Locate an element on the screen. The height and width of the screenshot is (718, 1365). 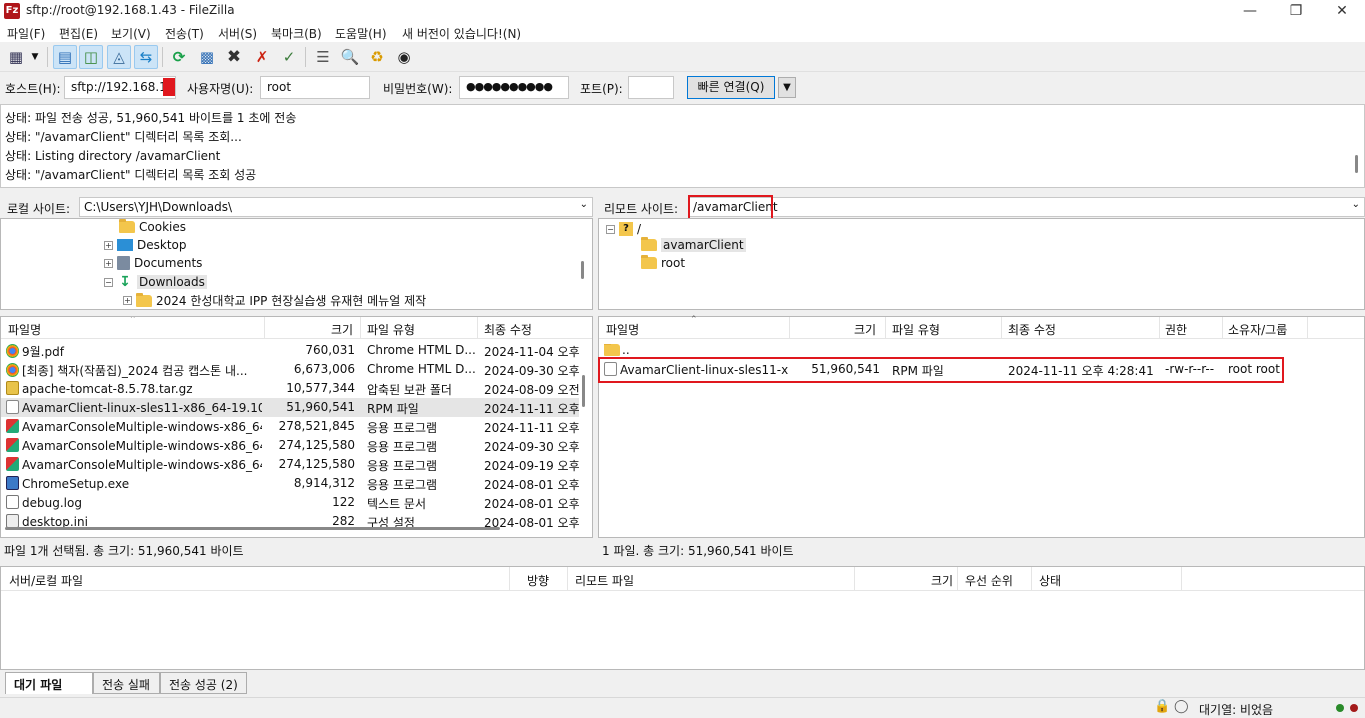
menu-bookmarks: 북마크(B) is located at coordinates (296, 33).